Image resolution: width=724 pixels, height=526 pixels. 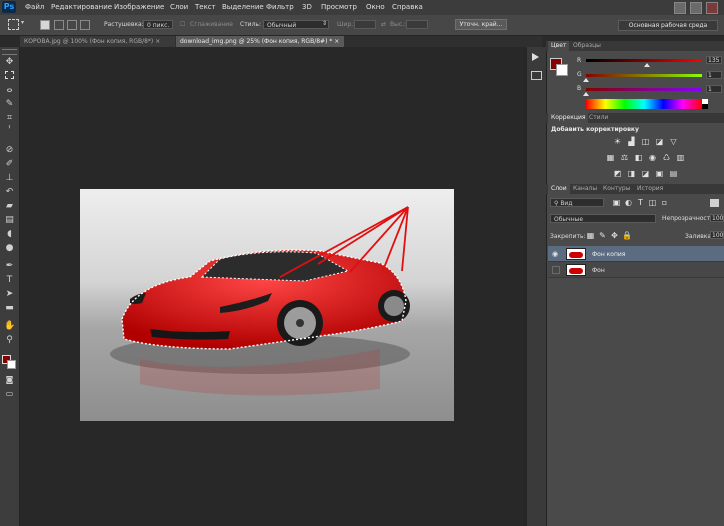 What do you see at coordinates (568, 118) in the screenshot?
I see `tab-adjustments: Коррекция` at bounding box center [568, 118].